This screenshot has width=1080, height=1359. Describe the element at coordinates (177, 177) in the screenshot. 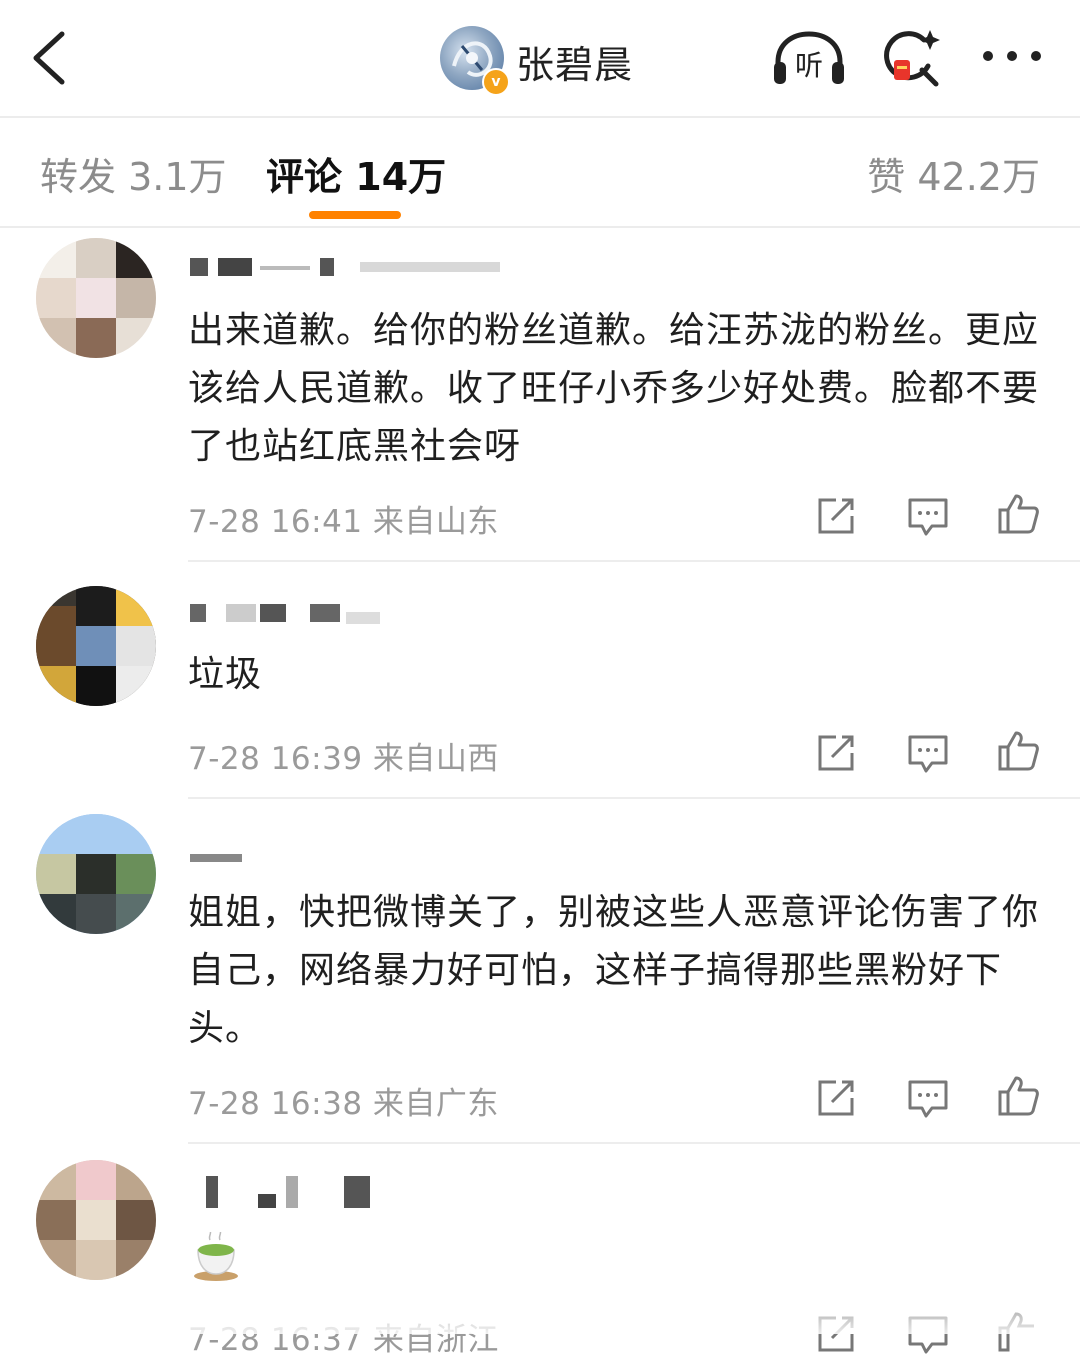

I see `tab-repost-count: 3.1万` at that location.